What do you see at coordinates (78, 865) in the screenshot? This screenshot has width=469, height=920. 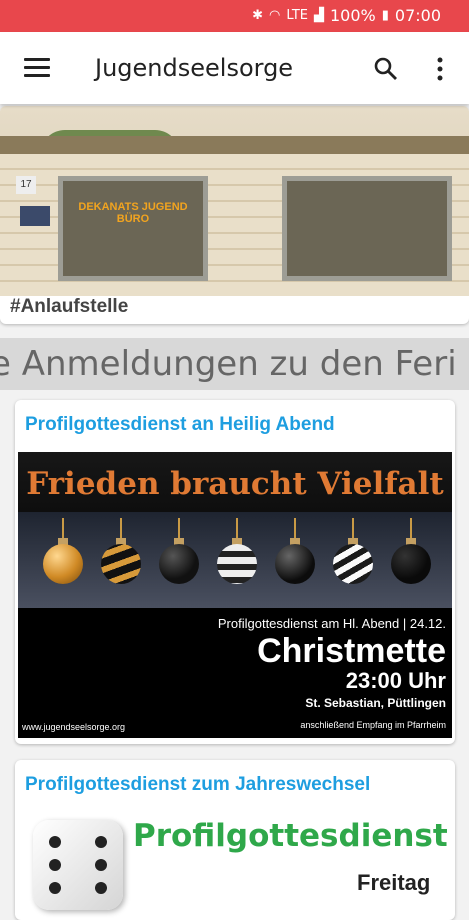 I see `dice-image` at bounding box center [78, 865].